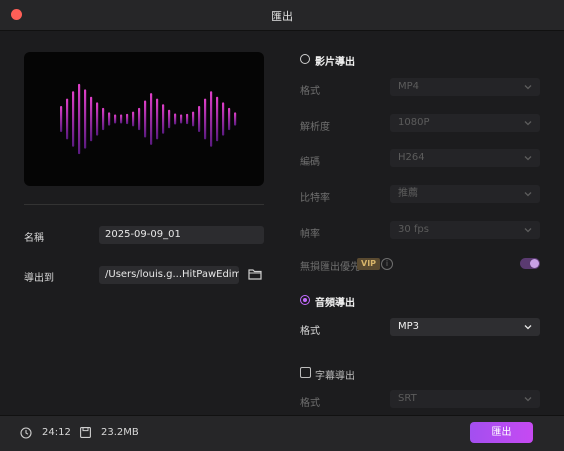 Image resolution: width=564 pixels, height=451 pixels. What do you see at coordinates (310, 234) in the screenshot?
I see `framerate-label: 幀率` at bounding box center [310, 234].